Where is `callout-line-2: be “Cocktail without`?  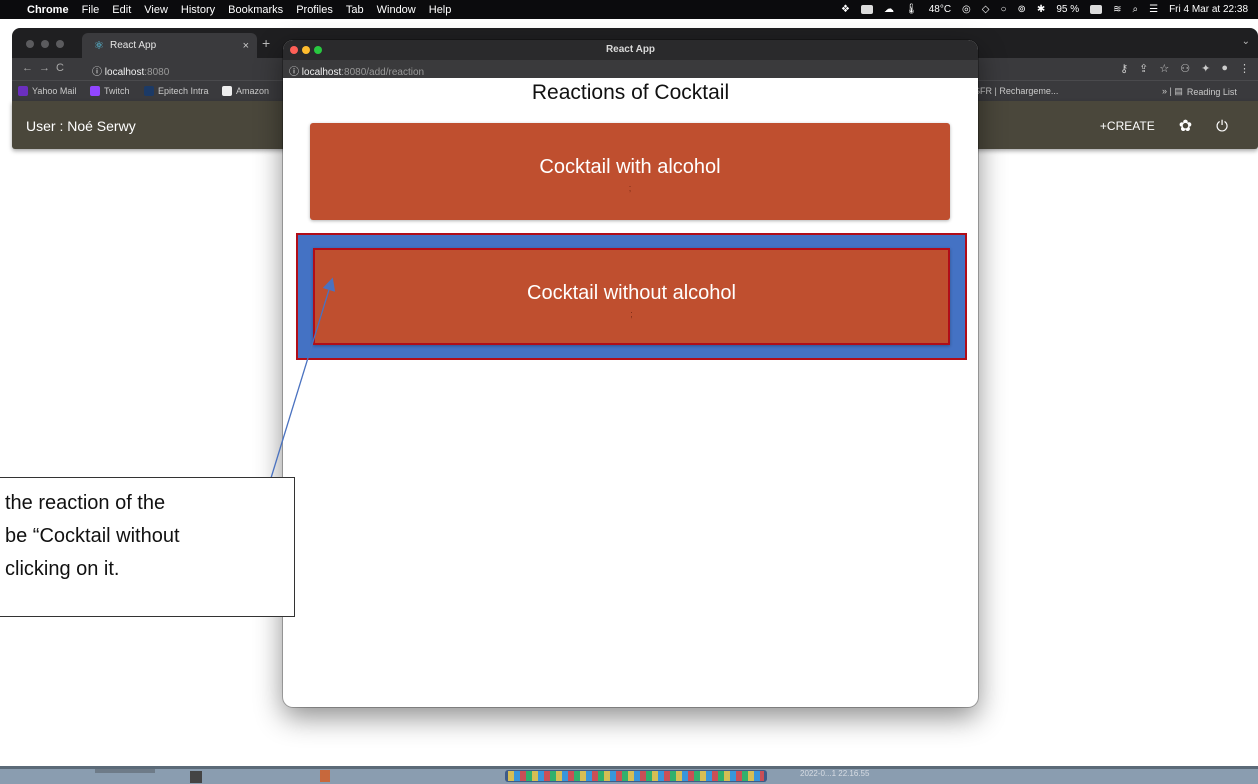
callout-line-2: be “Cocktail without is located at coordinates (92, 536).